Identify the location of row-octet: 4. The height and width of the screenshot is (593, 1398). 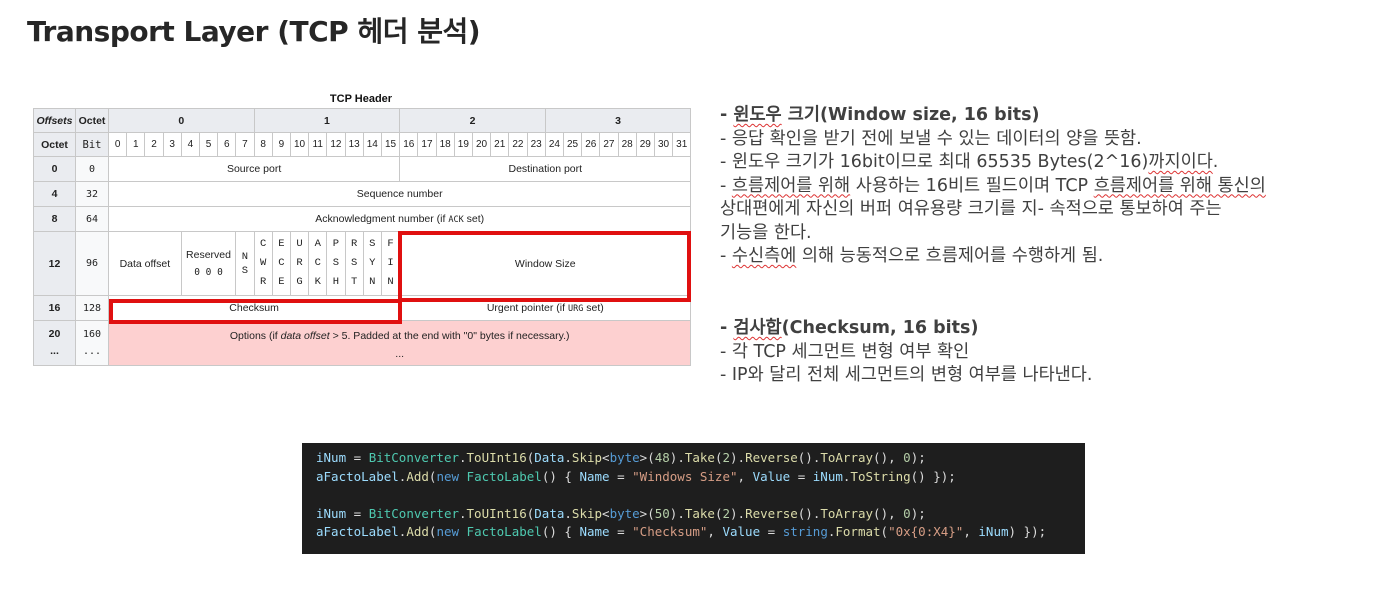
(54, 194).